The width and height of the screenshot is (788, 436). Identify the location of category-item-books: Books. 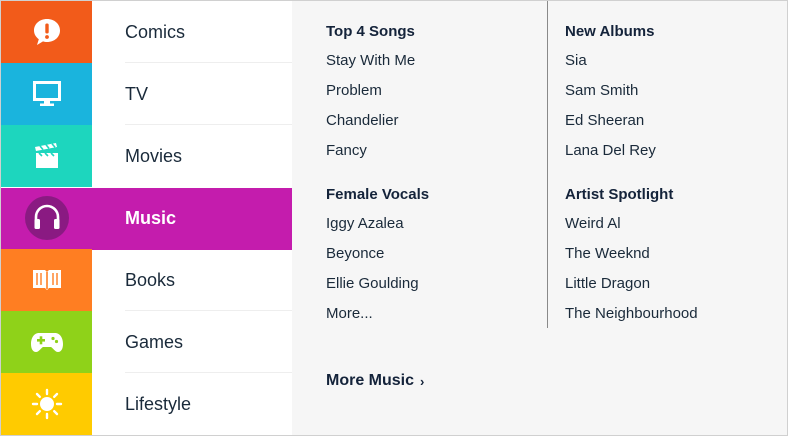
(192, 280).